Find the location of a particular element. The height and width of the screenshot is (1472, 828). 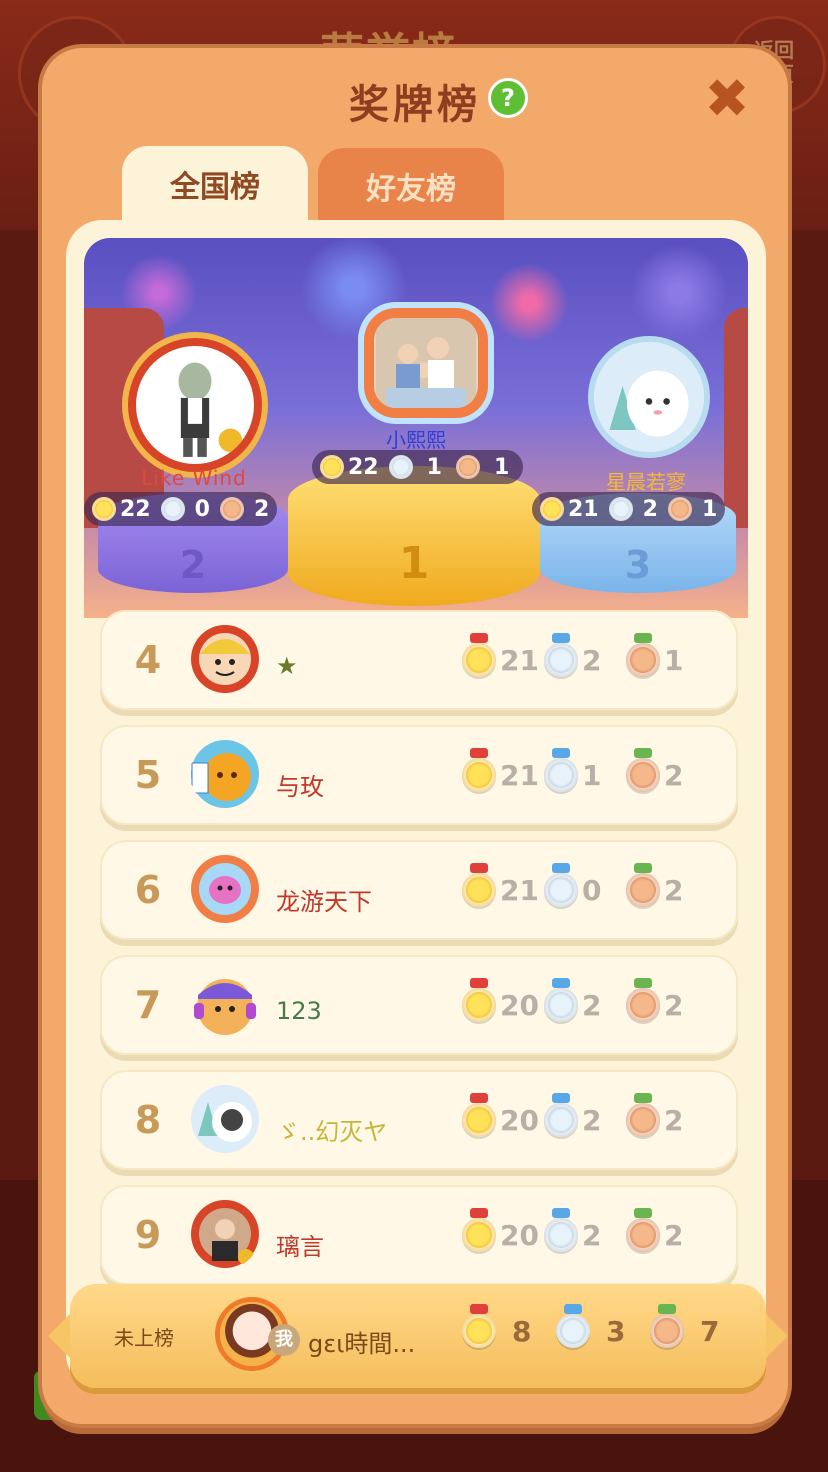

rank-number: 8 is located at coordinates (148, 1120).